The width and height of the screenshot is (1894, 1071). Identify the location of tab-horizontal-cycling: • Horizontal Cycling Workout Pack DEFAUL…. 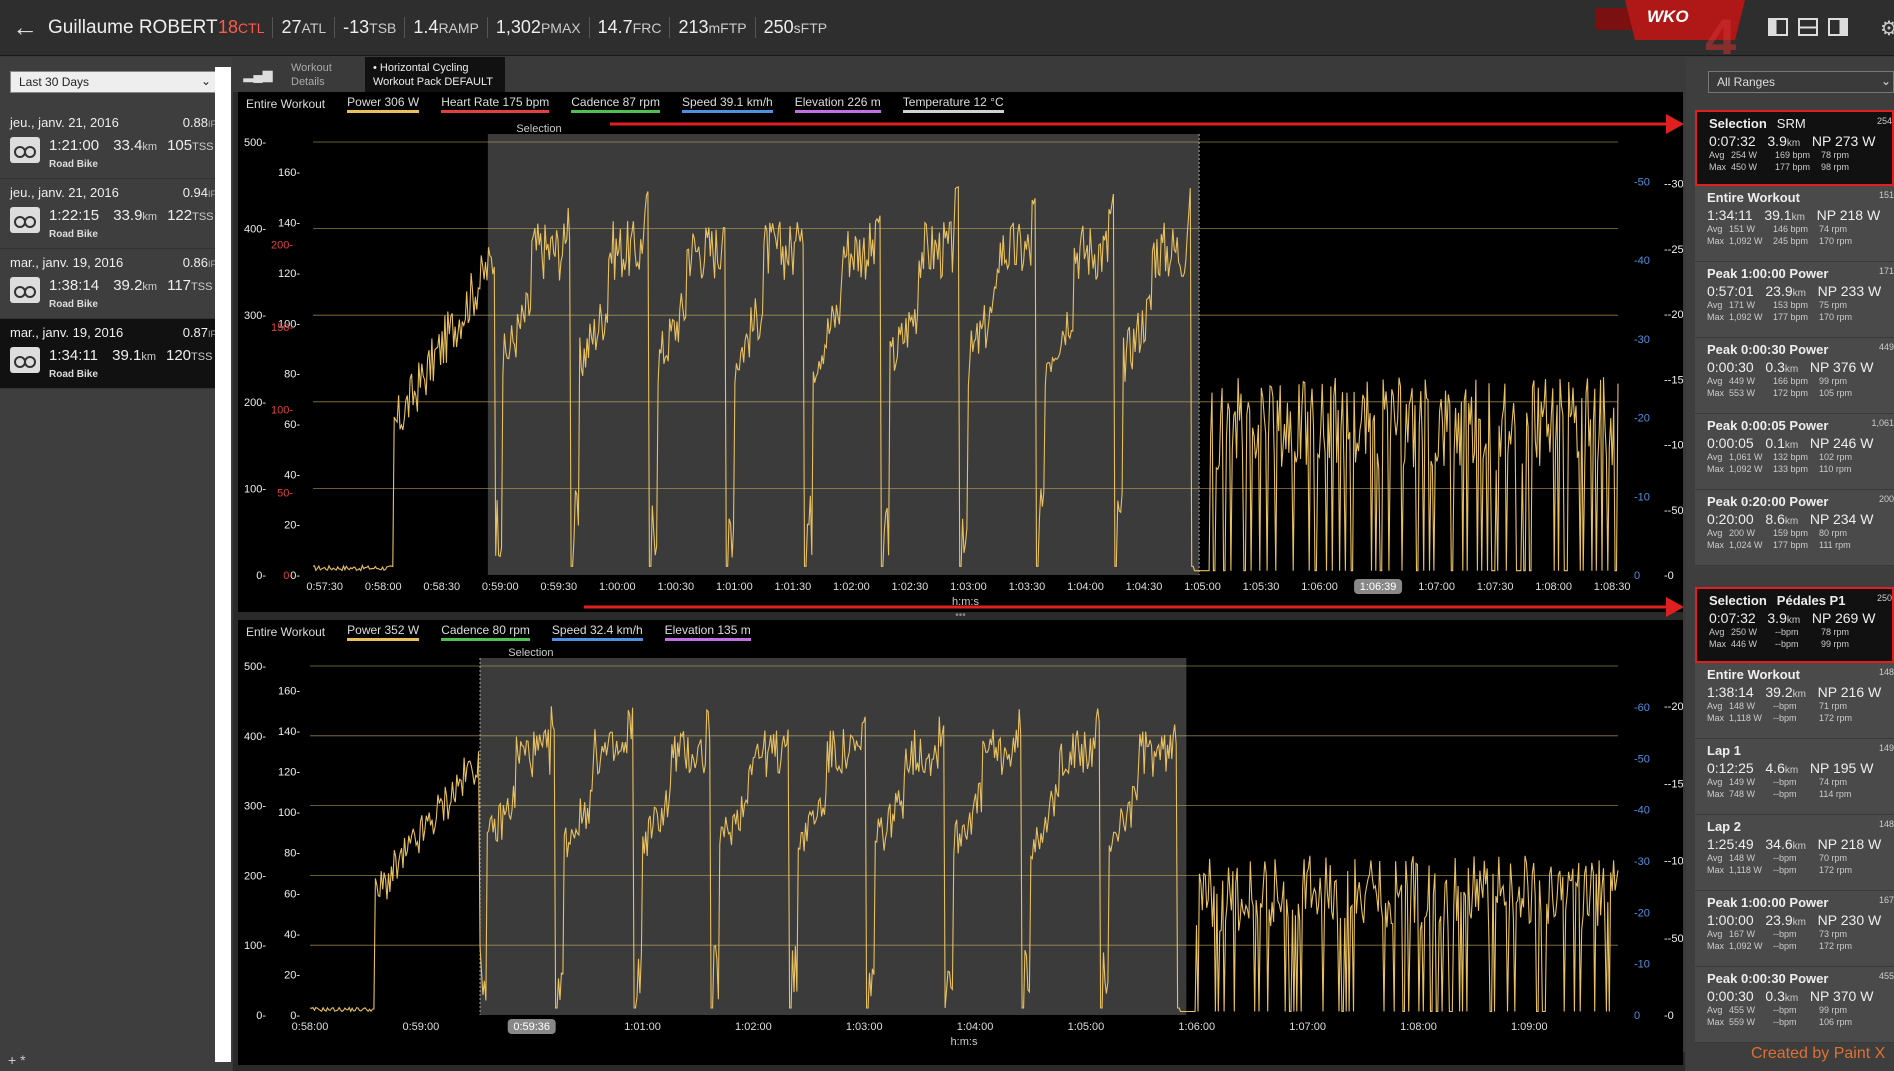
(435, 74).